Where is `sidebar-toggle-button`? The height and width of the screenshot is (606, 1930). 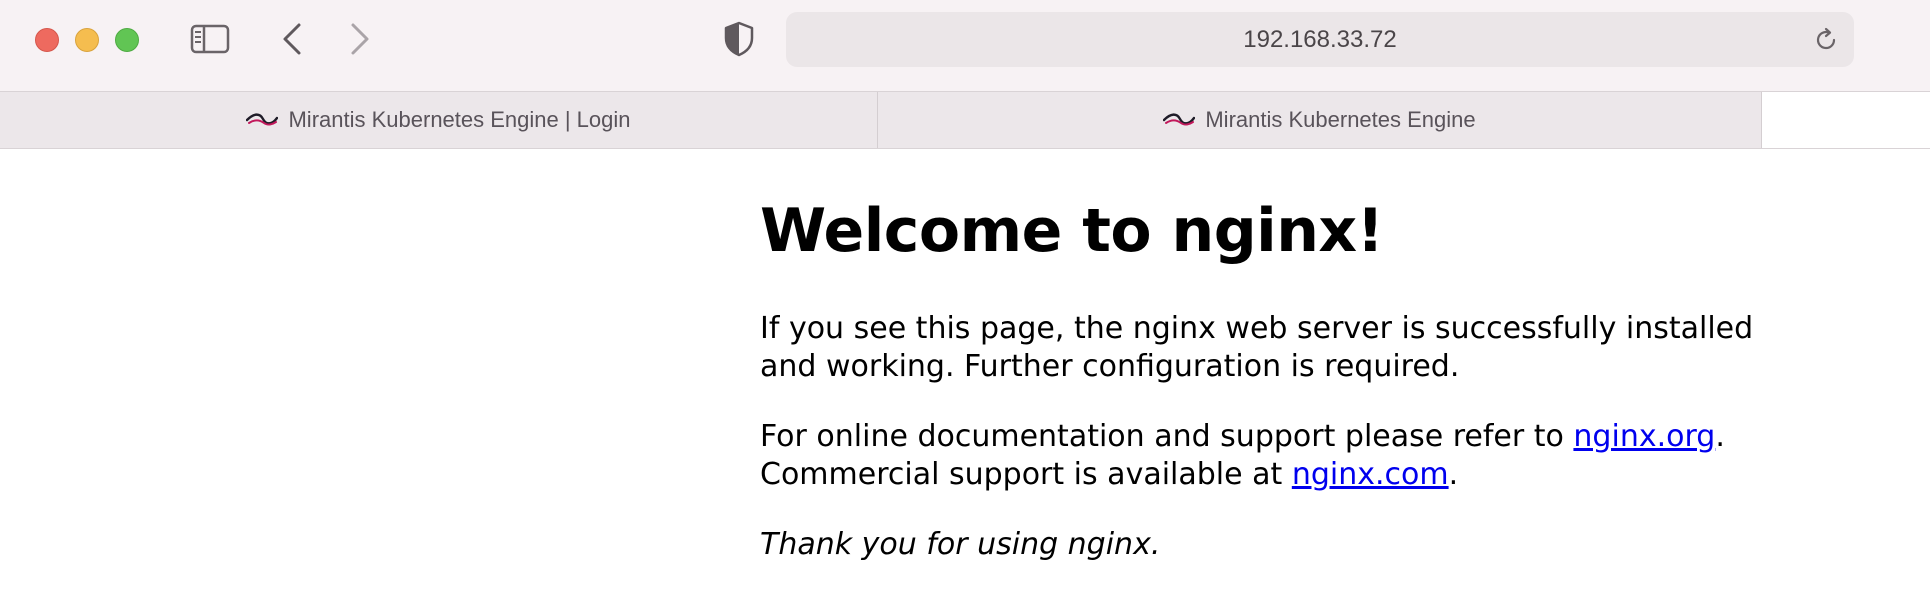 sidebar-toggle-button is located at coordinates (210, 39).